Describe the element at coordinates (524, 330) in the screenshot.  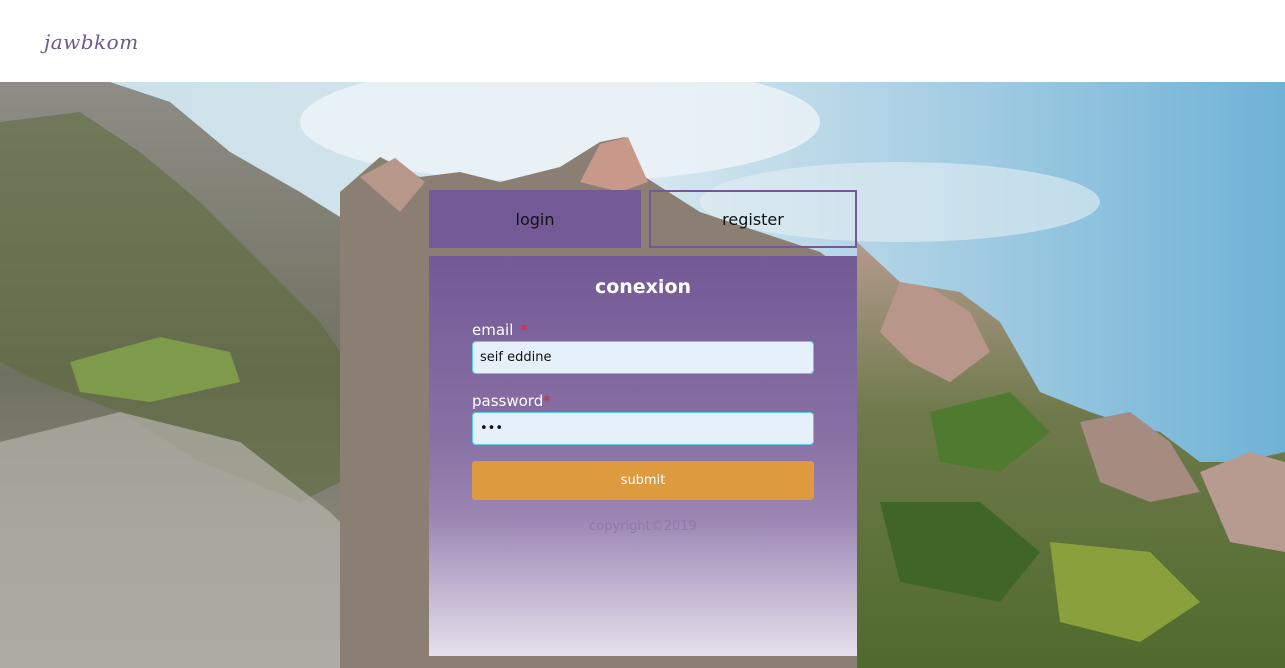
I see `email-required-mark: *` at that location.